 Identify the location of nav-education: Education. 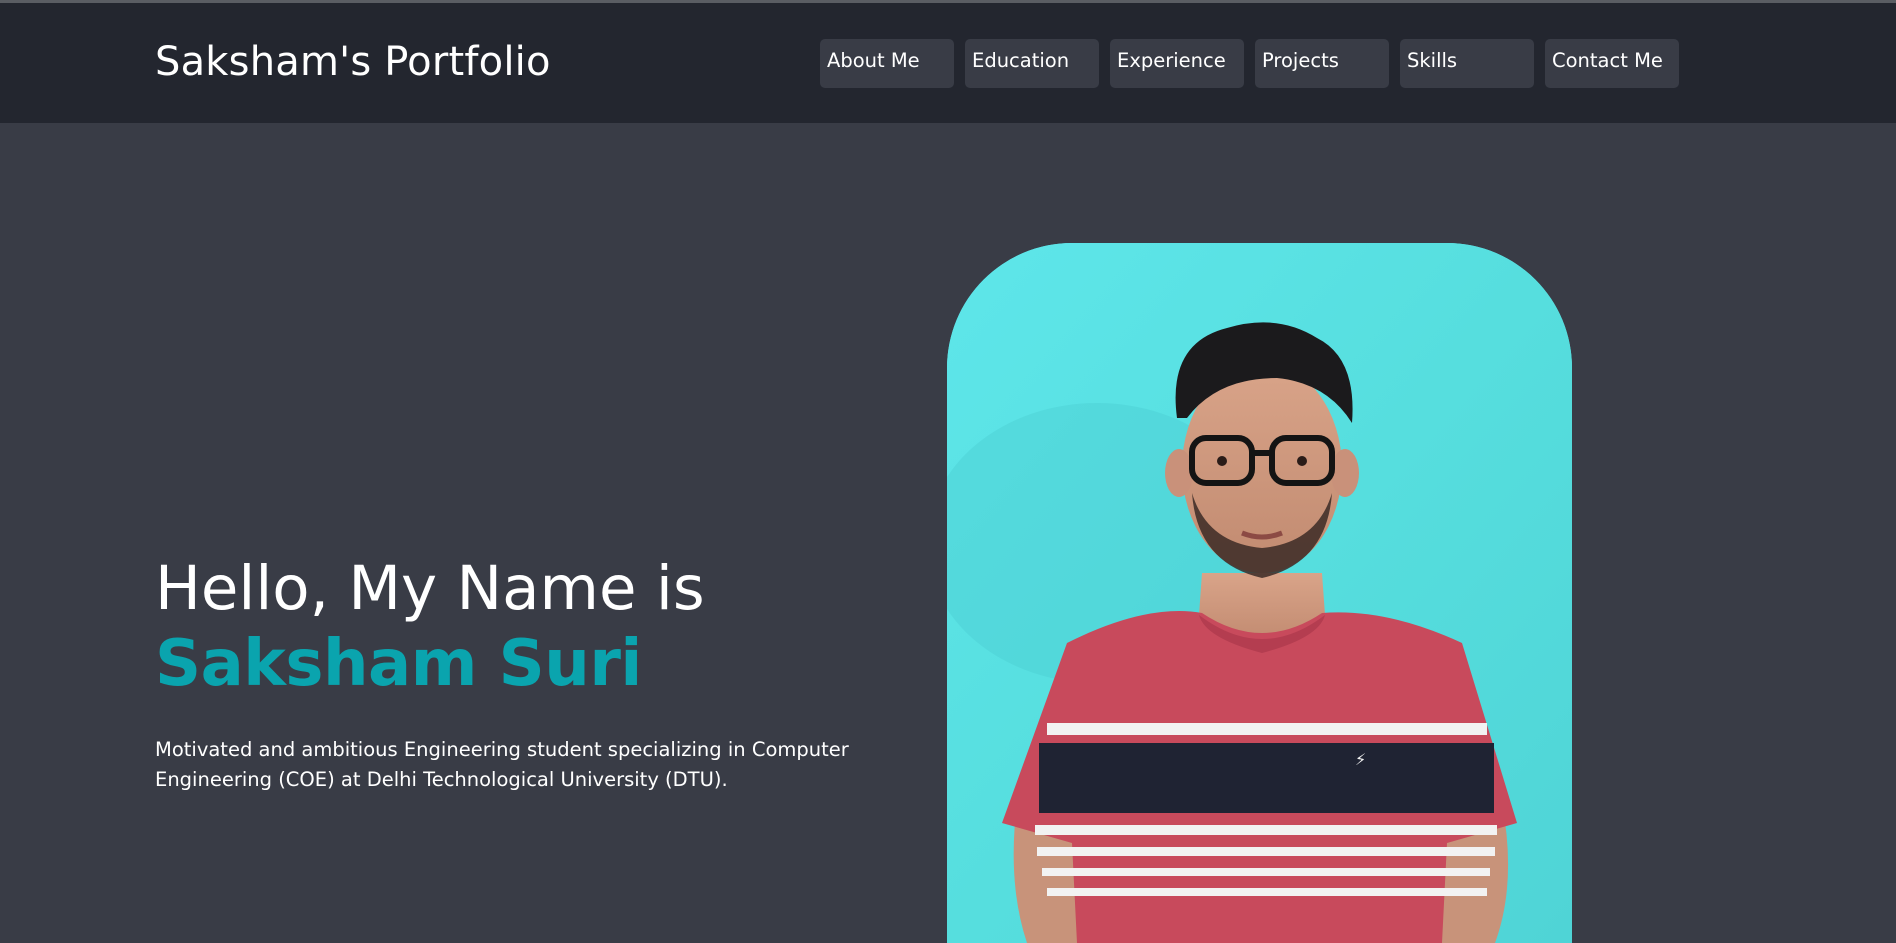
(1032, 63).